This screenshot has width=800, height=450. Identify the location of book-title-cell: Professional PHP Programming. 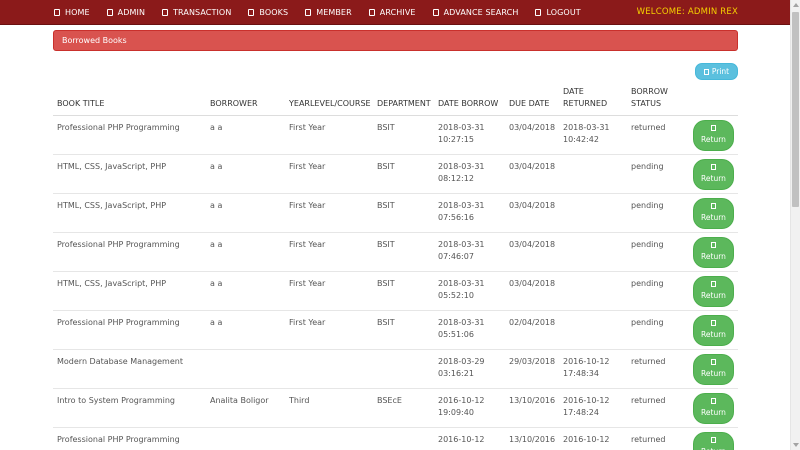
(129, 329).